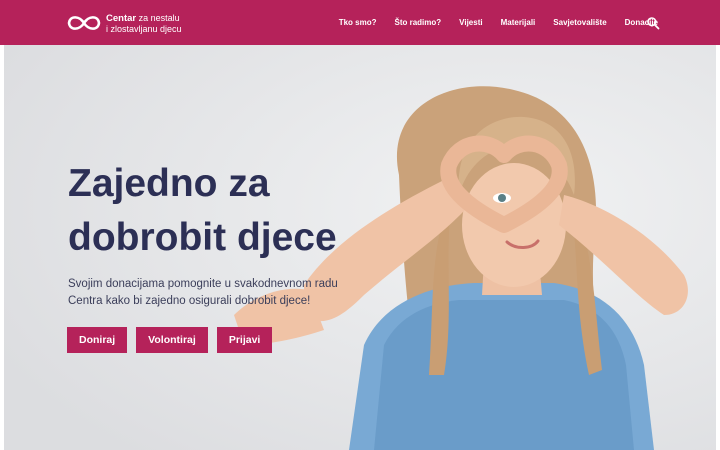  I want to click on nav-tko-smo: Tko smo?, so click(358, 22).